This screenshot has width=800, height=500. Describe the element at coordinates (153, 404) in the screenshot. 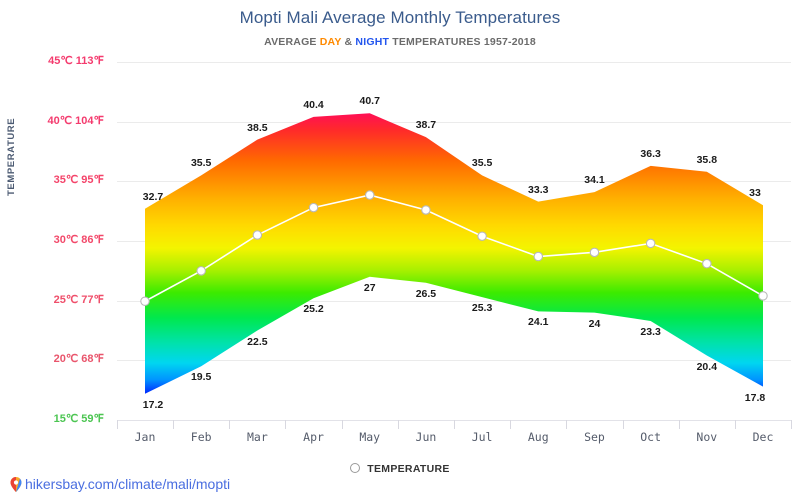

I see `night-temperature-value: 17.2` at that location.